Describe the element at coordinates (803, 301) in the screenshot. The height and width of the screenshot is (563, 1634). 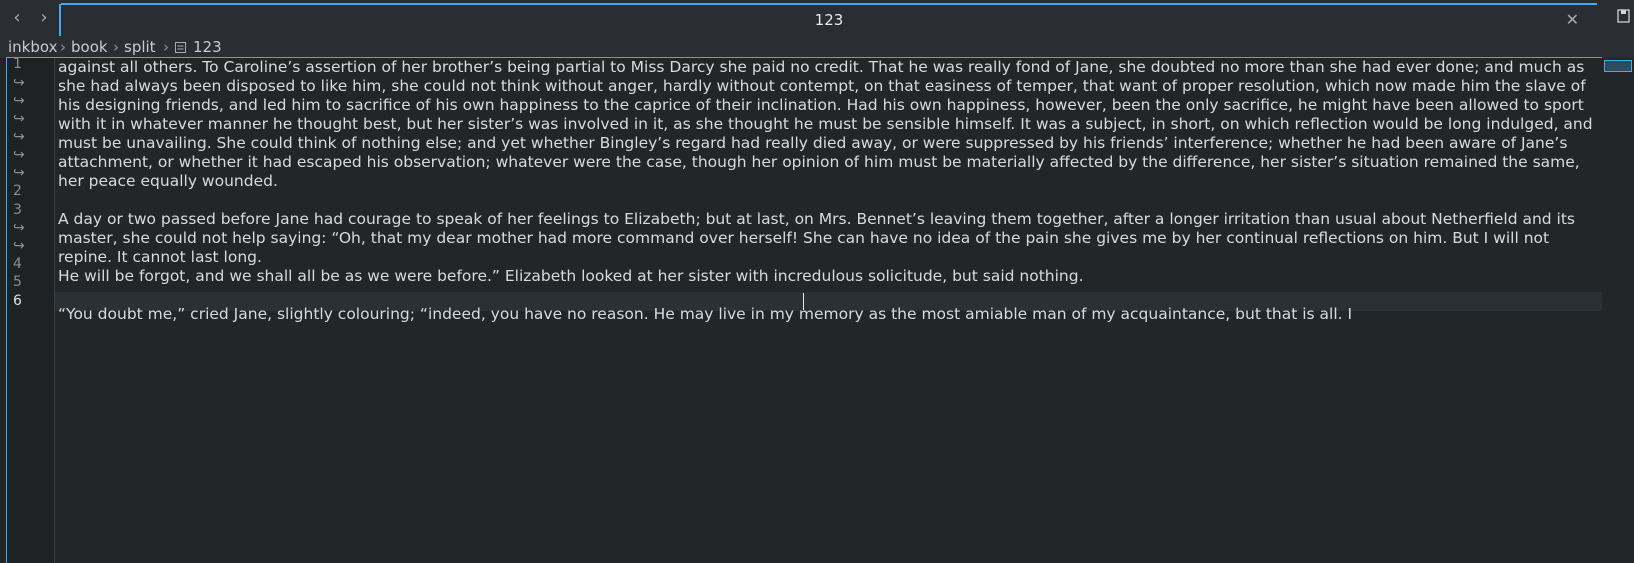
I see `text-cursor` at that location.